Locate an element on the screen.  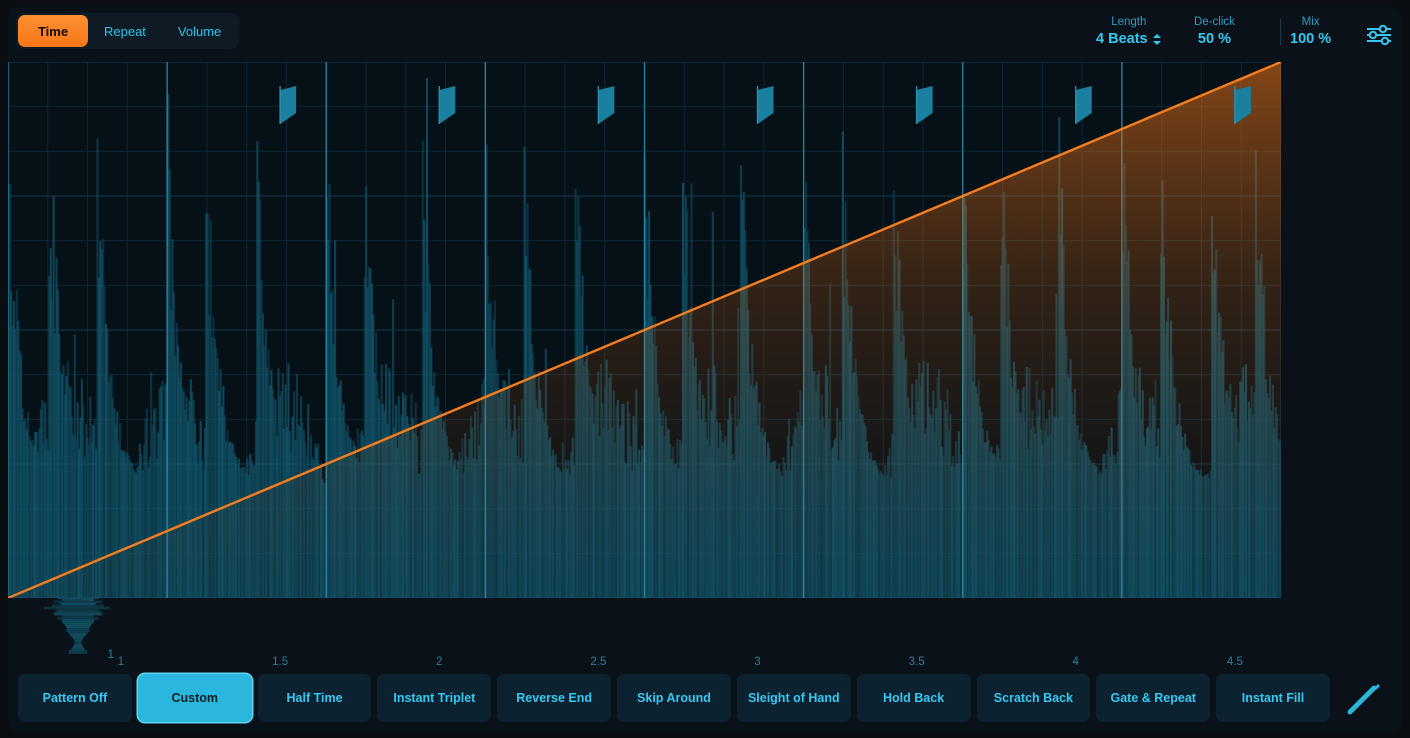
mix-param: Mix 100 % is located at coordinates (1310, 32).